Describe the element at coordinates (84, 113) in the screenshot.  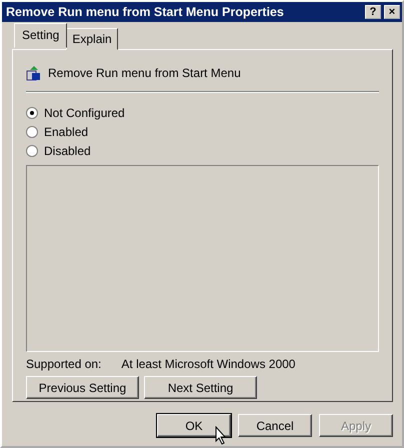
I see `radio-label: Not Configured` at that location.